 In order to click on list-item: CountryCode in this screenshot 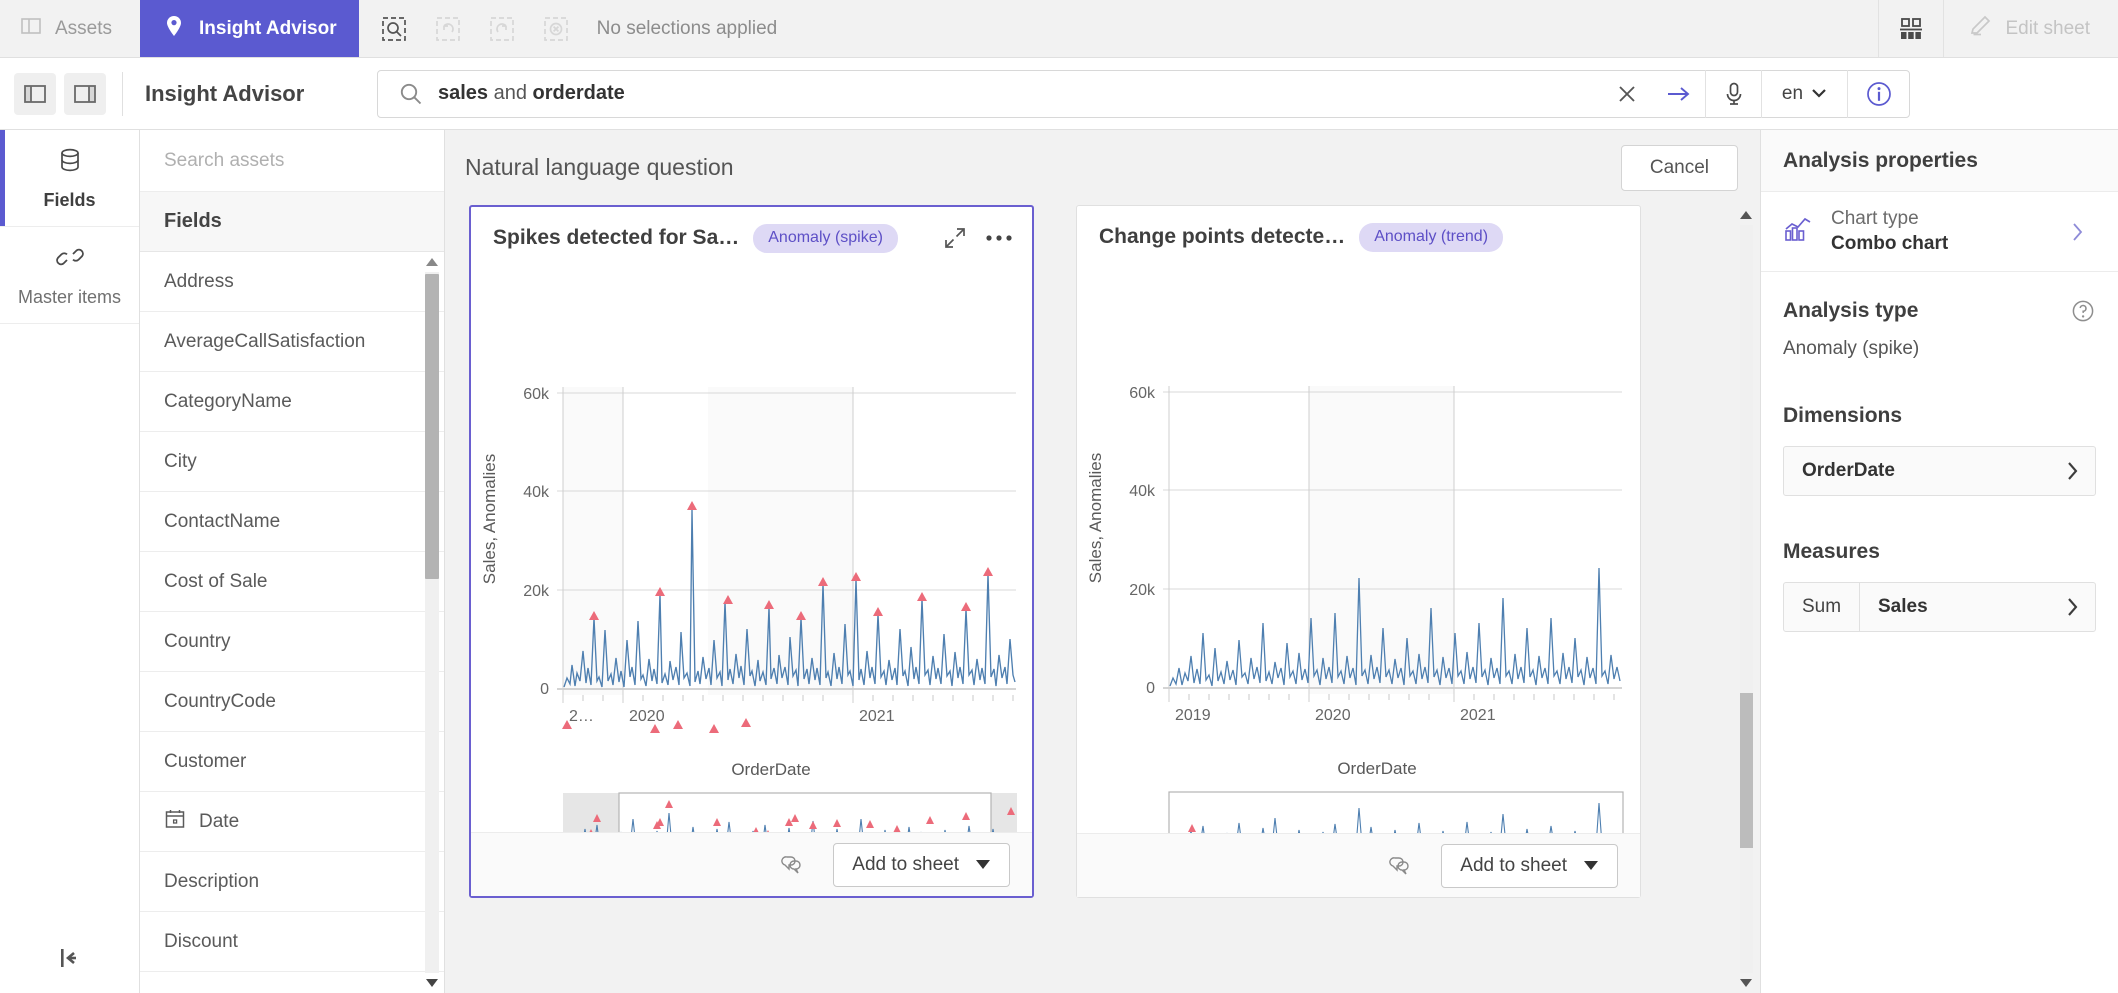, I will do `click(292, 702)`.